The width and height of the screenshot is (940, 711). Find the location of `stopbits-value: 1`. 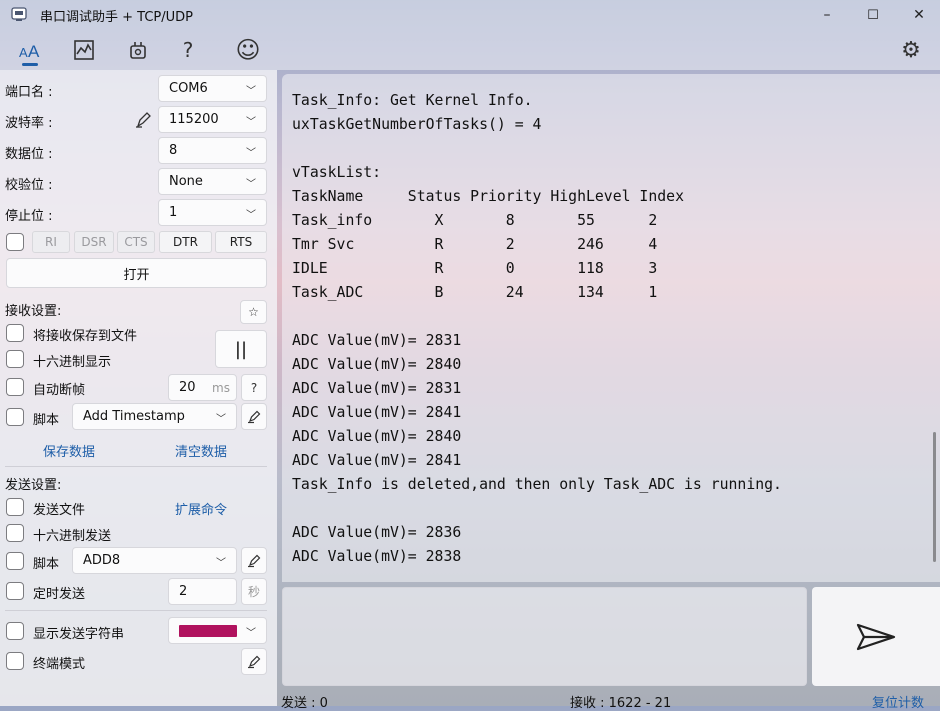

stopbits-value: 1 is located at coordinates (173, 212).